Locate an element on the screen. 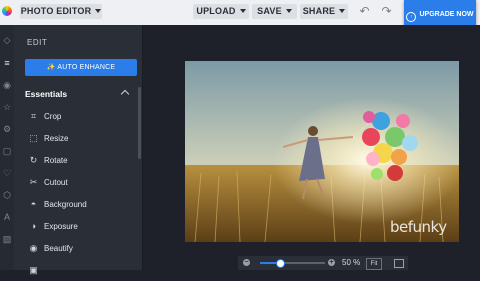  menu-item-label: Crop is located at coordinates (53, 116).